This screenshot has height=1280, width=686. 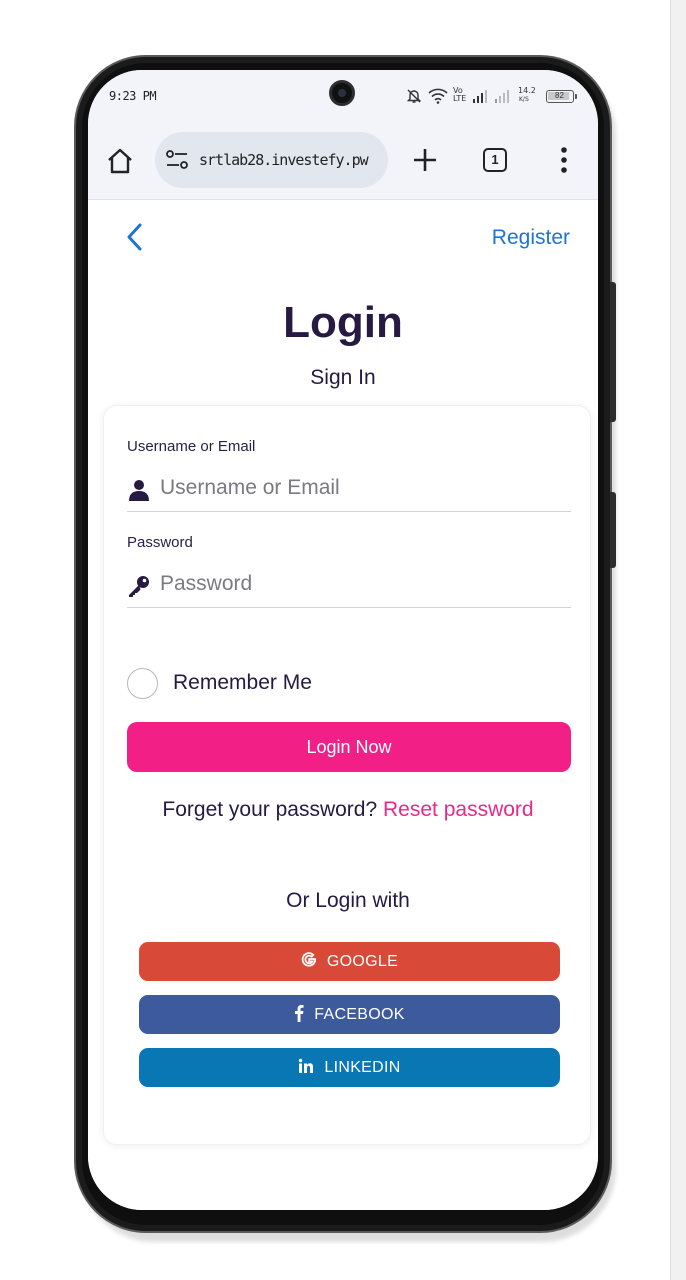 I want to click on wifi-icon, so click(x=438, y=96).